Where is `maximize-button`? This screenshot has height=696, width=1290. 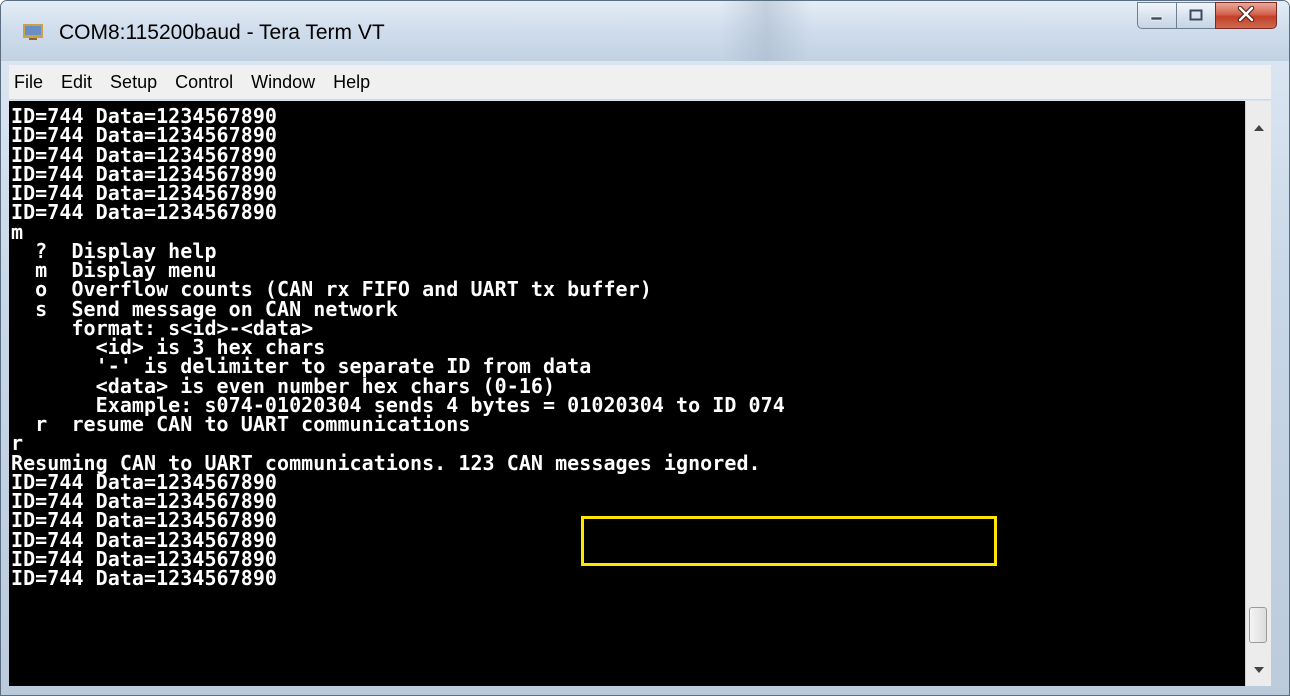 maximize-button is located at coordinates (1196, 15).